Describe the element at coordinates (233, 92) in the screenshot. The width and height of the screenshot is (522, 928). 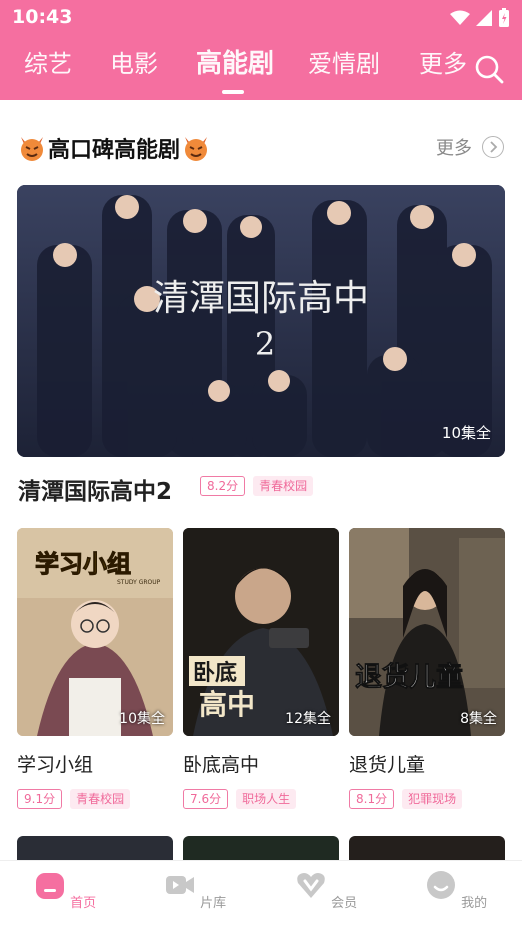
I see `active-tab-indicator` at that location.